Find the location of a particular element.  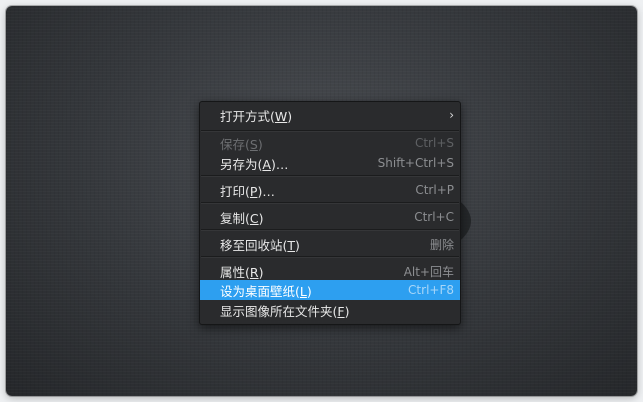

mnemonic-key: T is located at coordinates (291, 245).